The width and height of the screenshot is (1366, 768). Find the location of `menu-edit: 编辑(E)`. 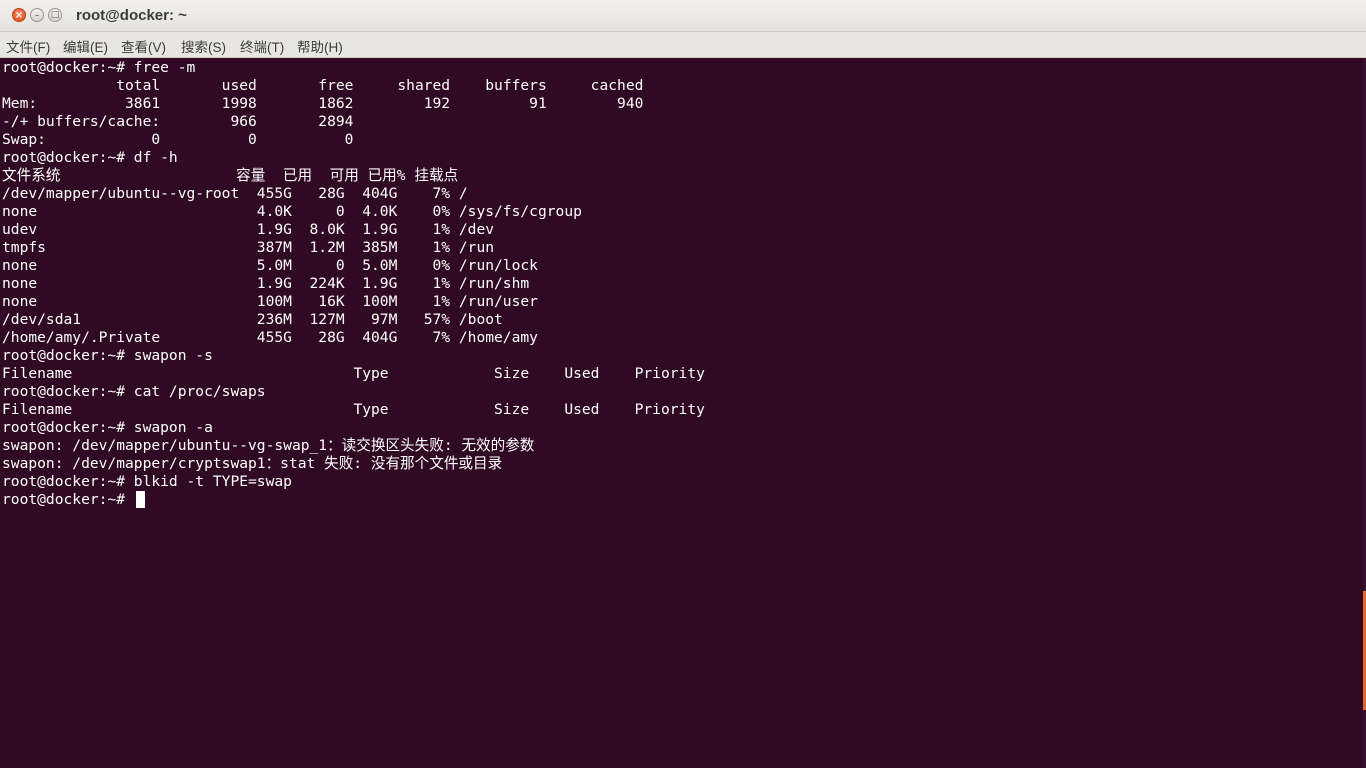

menu-edit: 编辑(E) is located at coordinates (85, 46).